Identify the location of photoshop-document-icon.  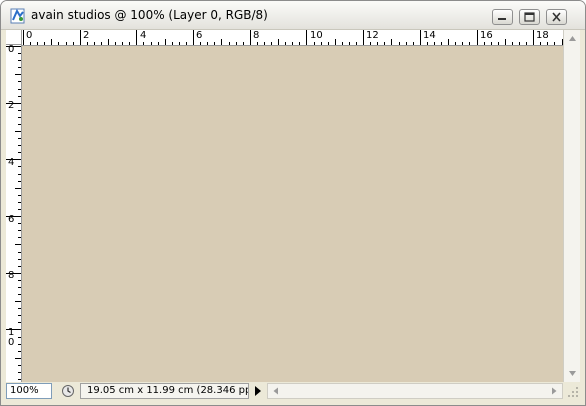
(18, 16).